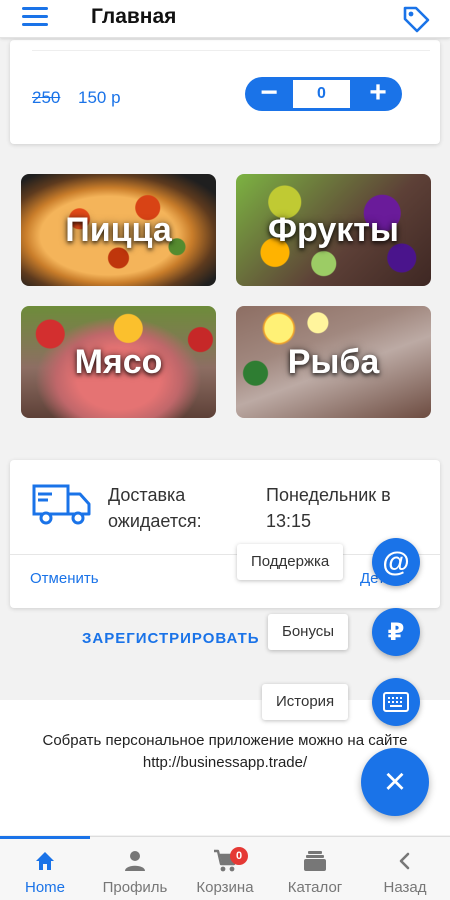 This screenshot has height=900, width=450. I want to click on category-meat: Мясо, so click(118, 362).